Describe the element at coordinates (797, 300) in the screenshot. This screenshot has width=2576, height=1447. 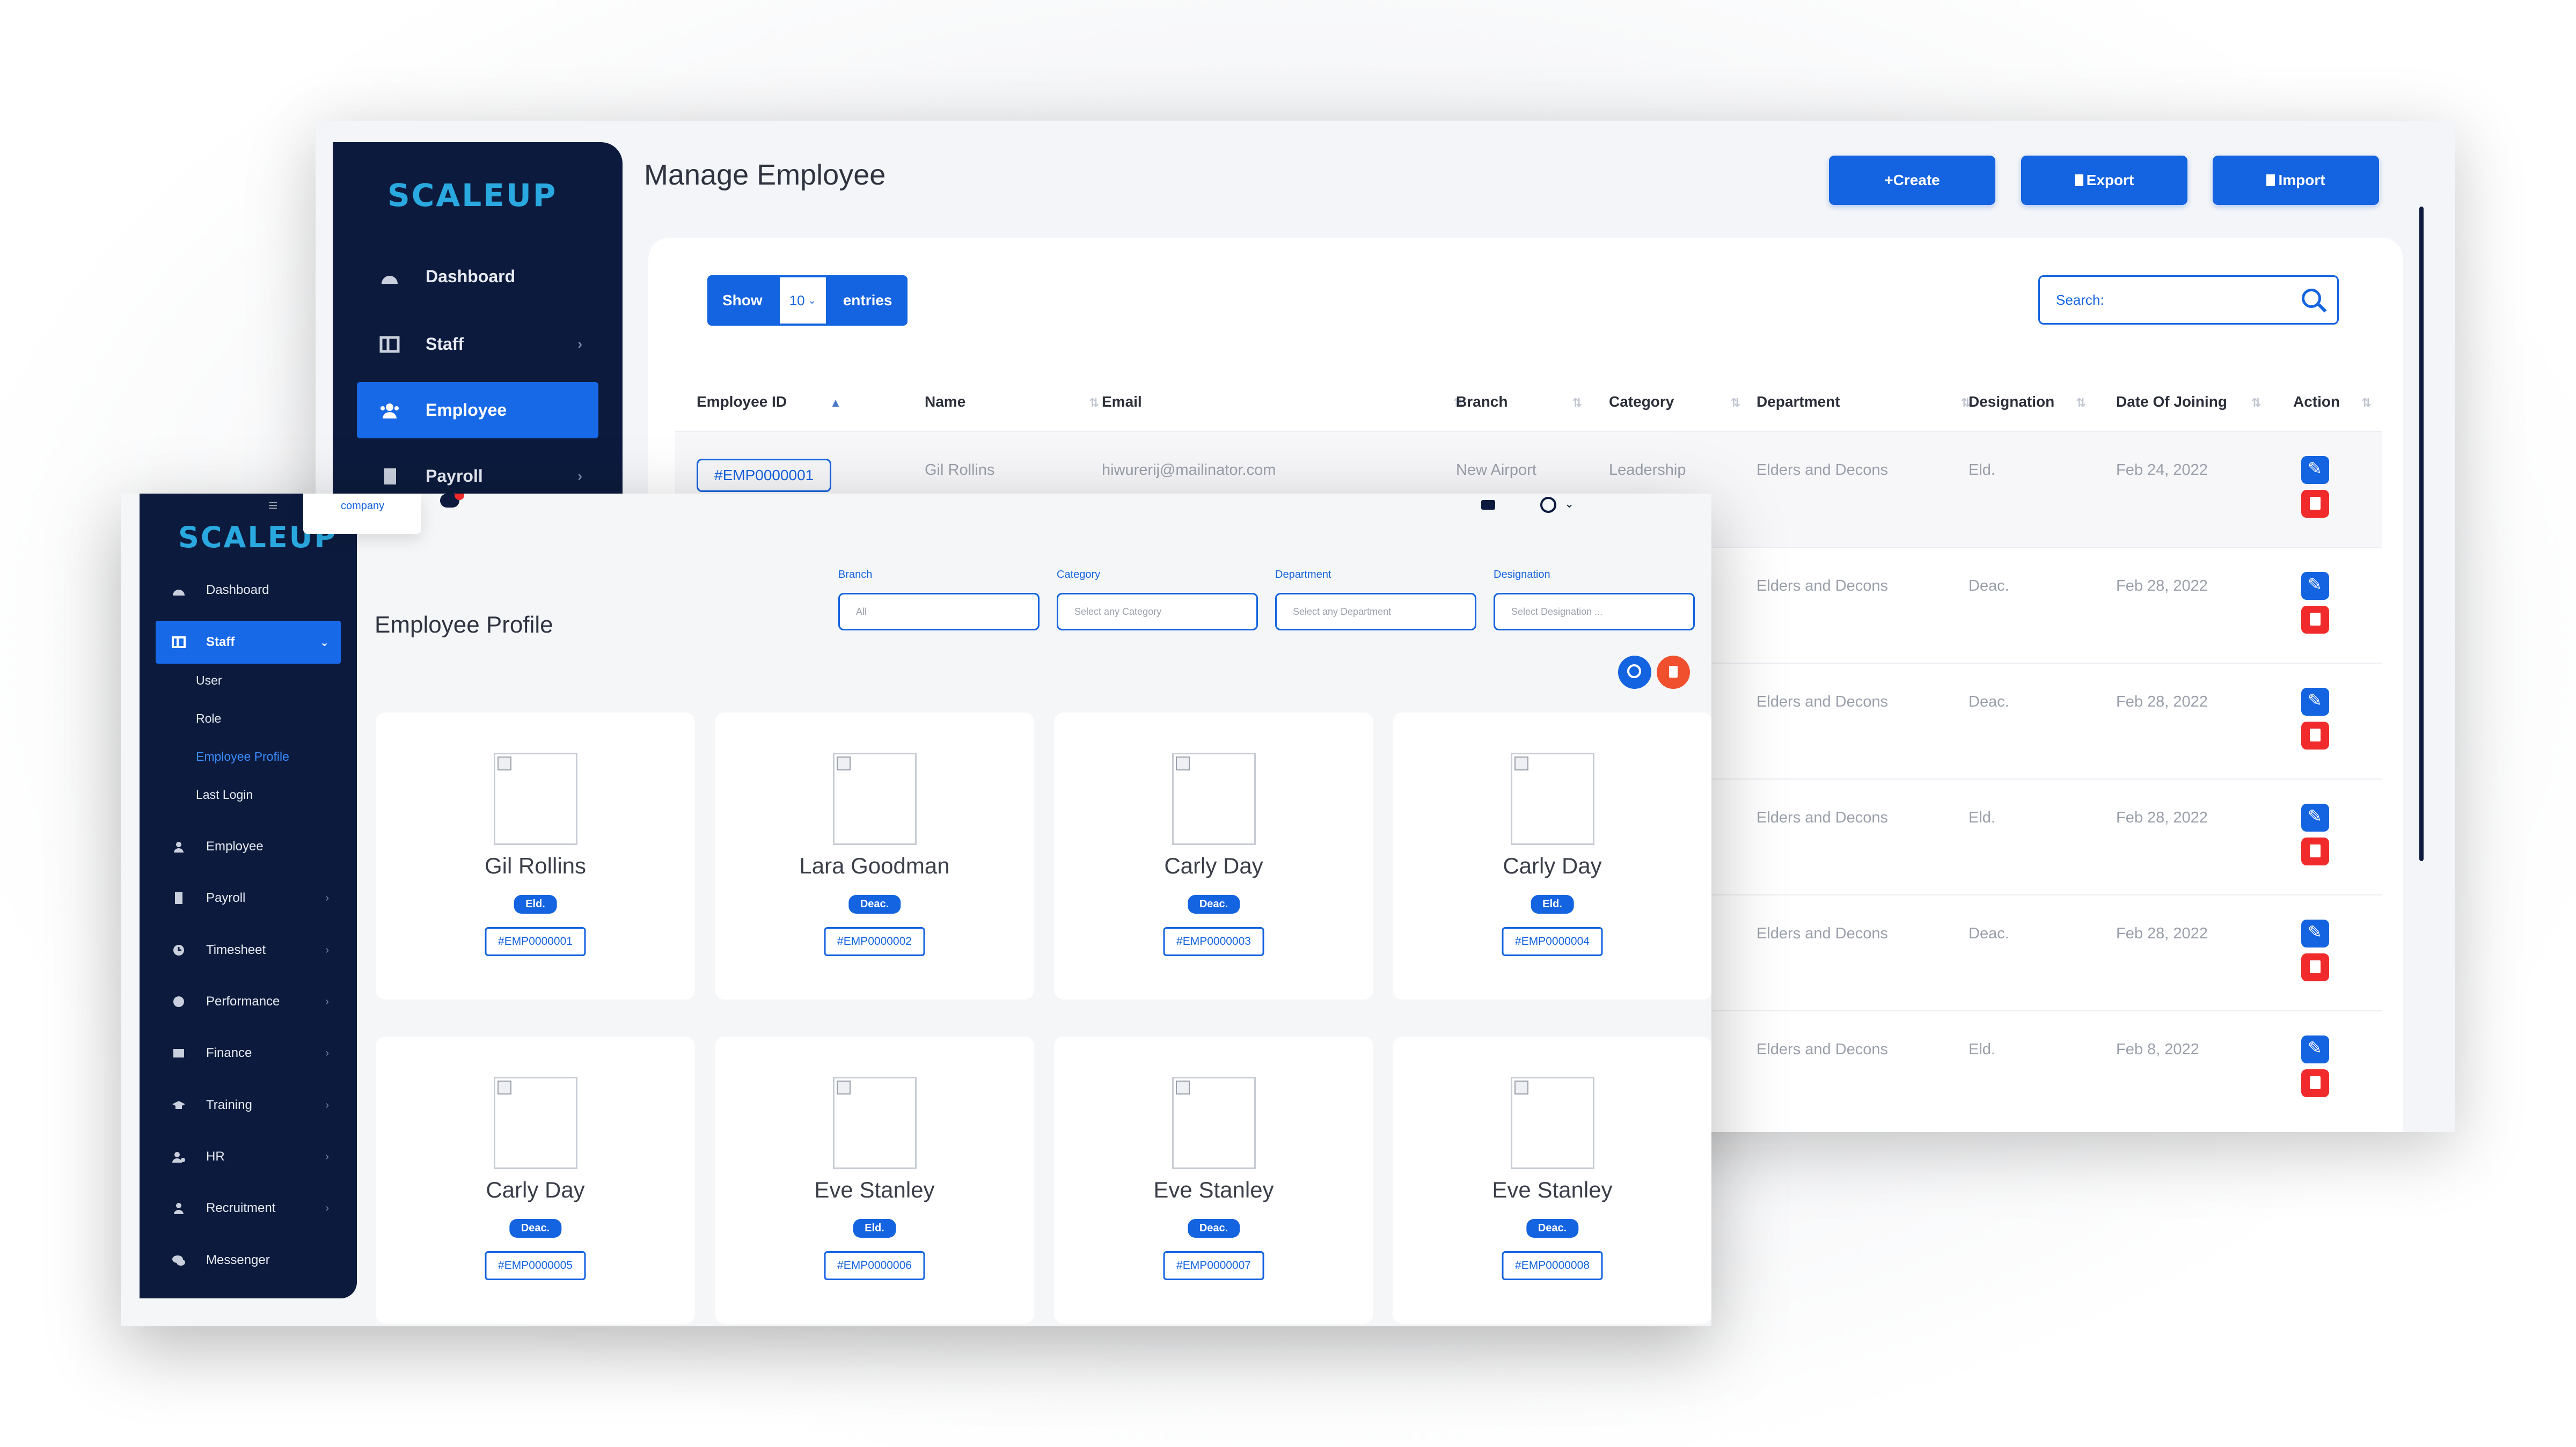
I see `entries-value: 10` at that location.